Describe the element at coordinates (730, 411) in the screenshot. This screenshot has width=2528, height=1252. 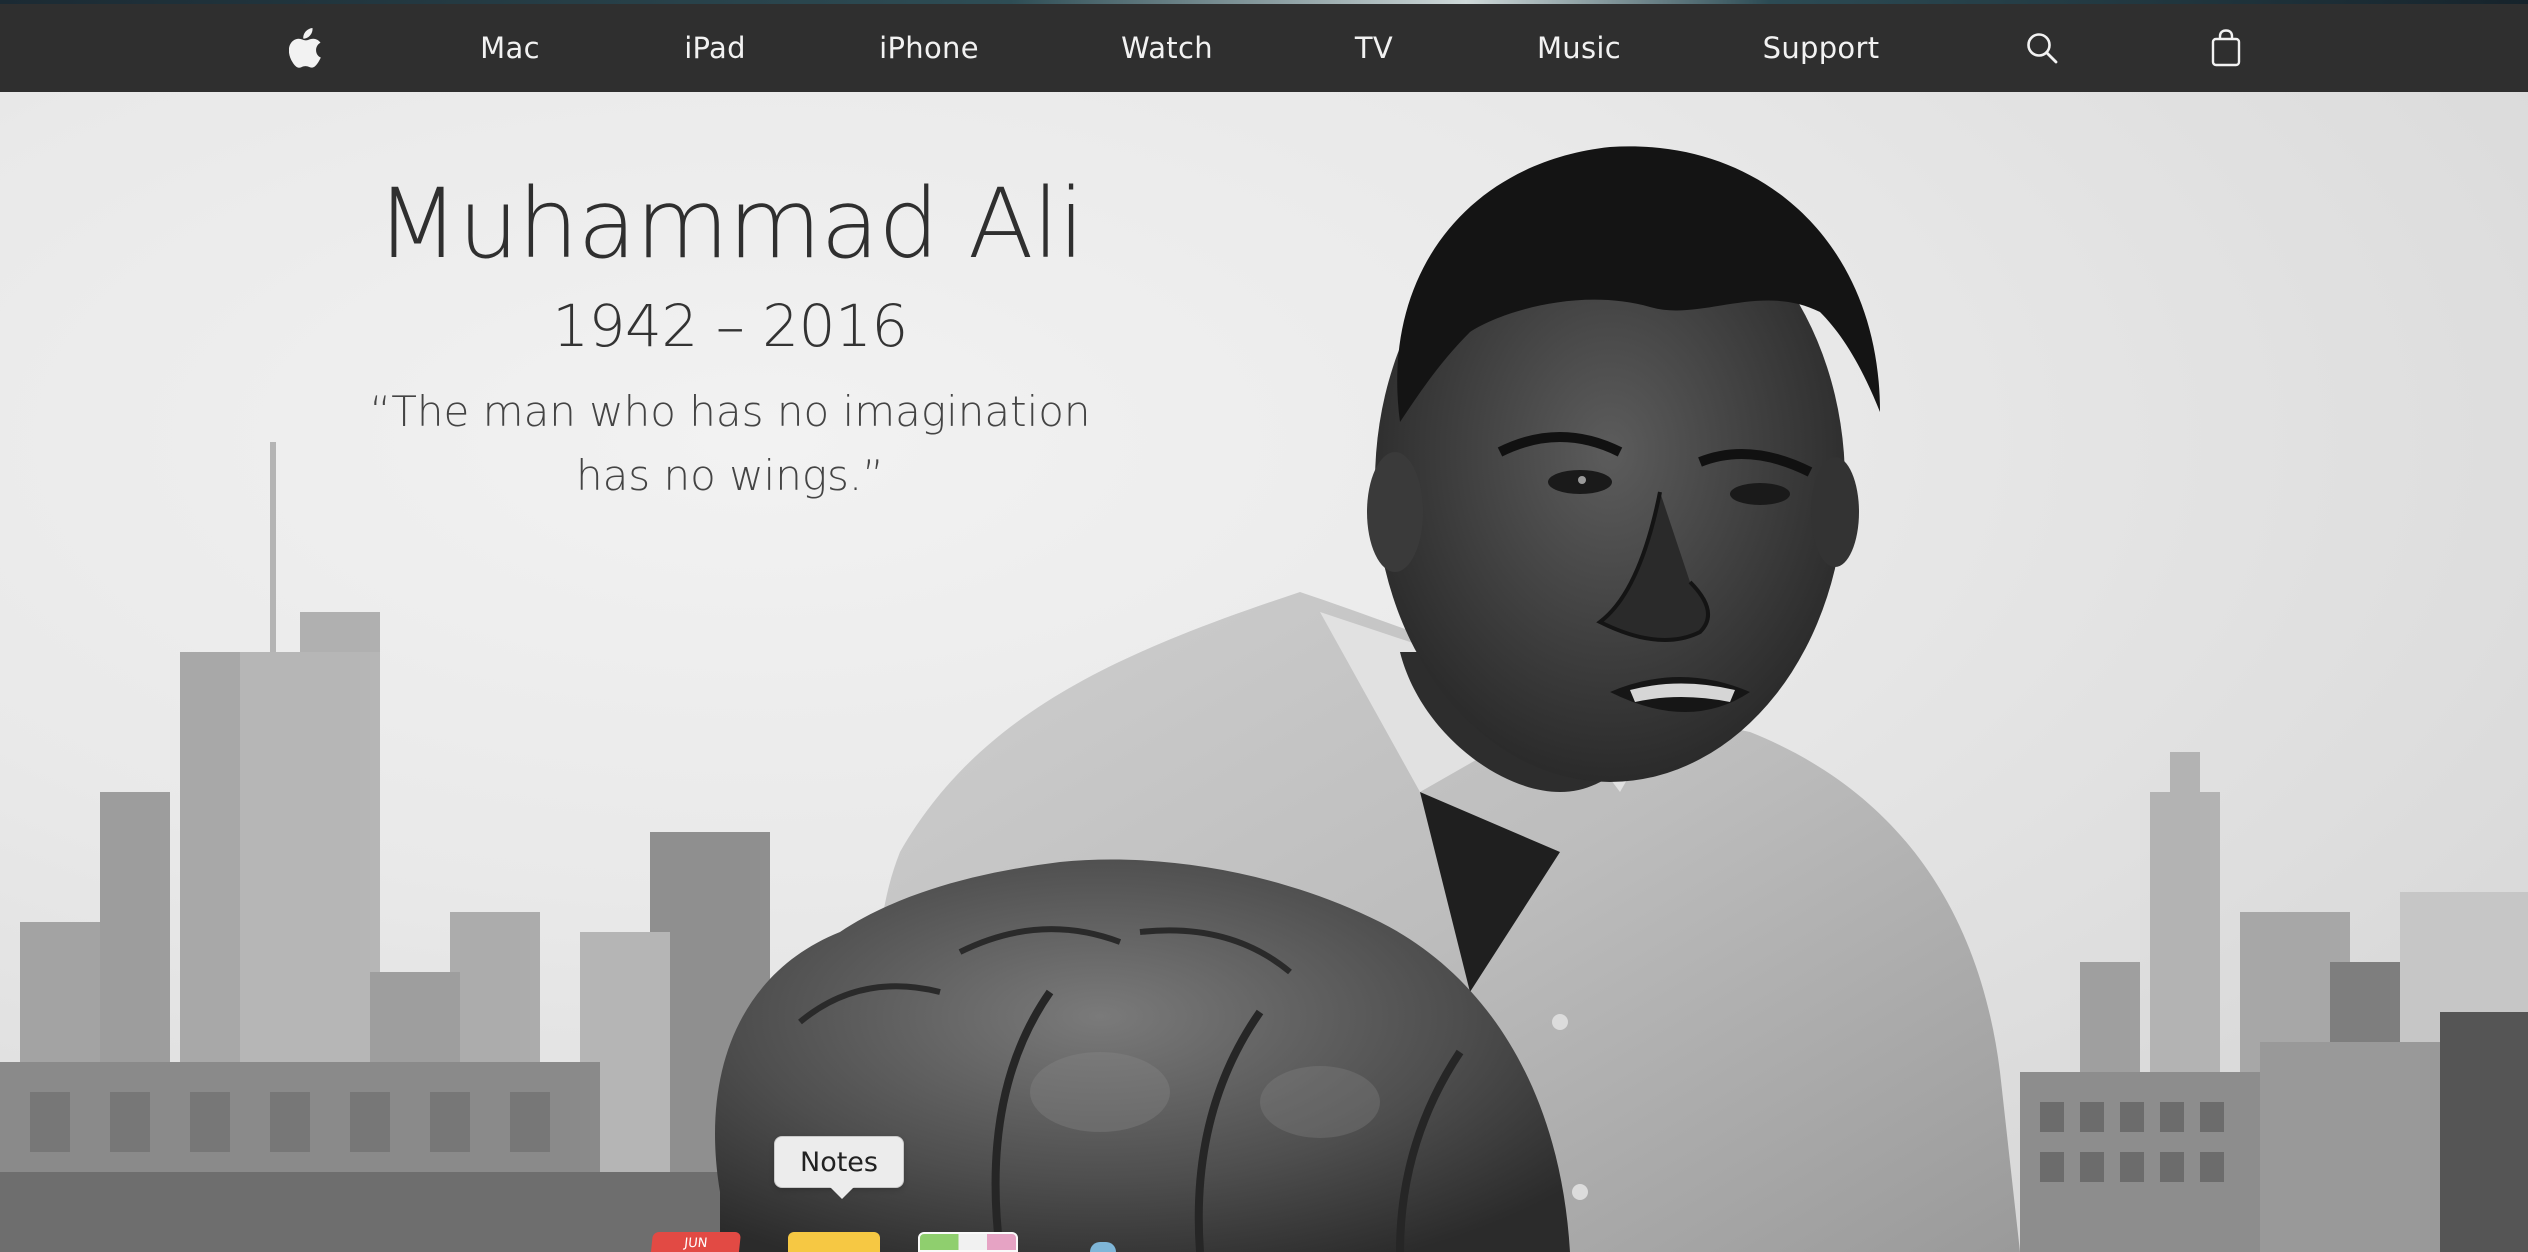
I see `hero-quote-line-1: “The man who has no imagination` at that location.